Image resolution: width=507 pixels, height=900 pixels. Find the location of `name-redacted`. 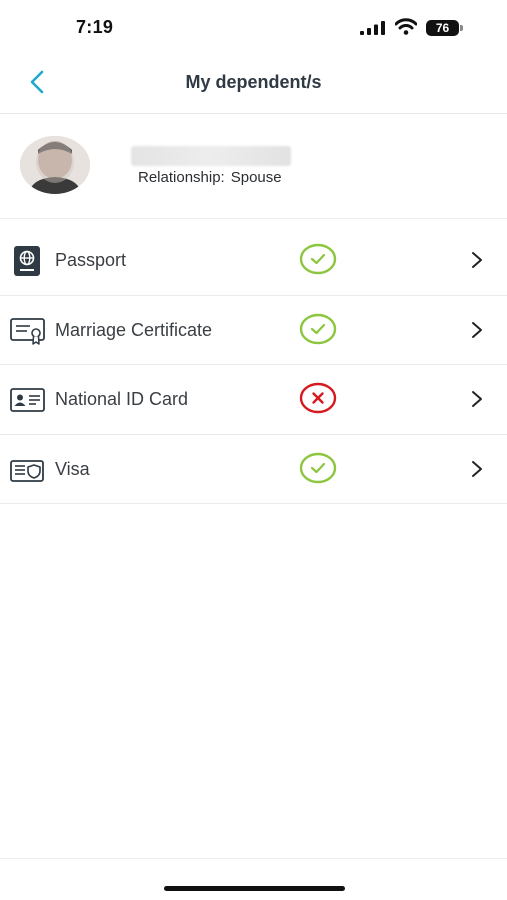

name-redacted is located at coordinates (211, 156).